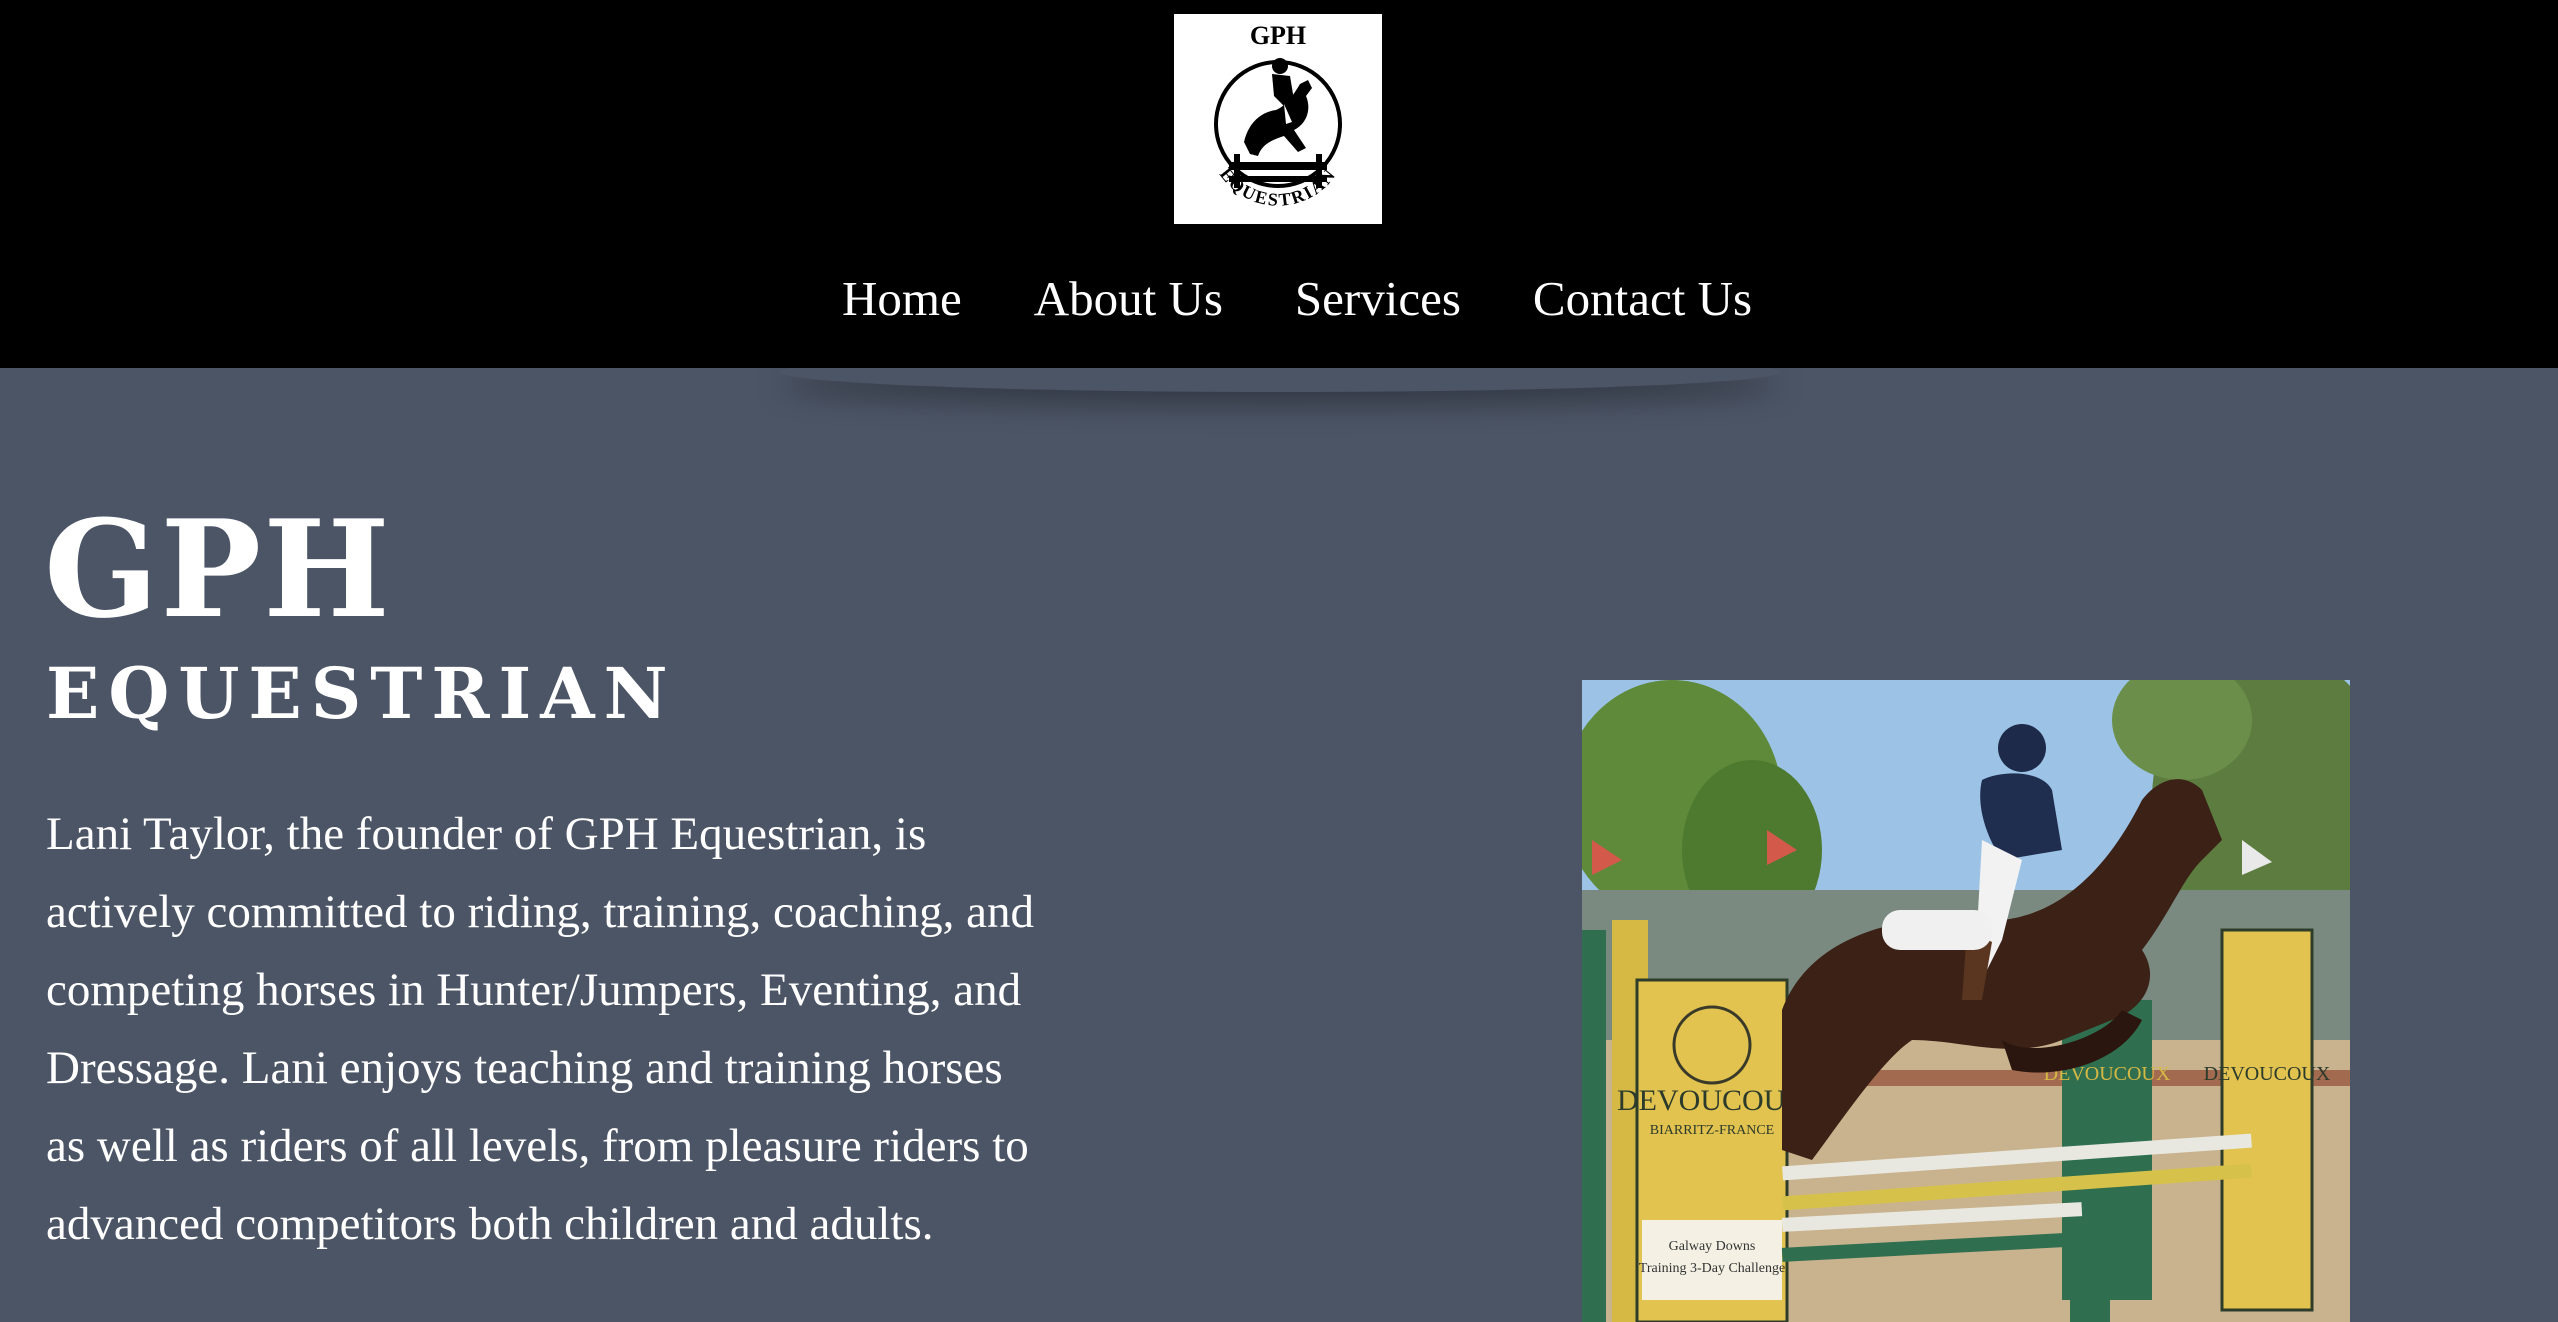 This screenshot has width=2558, height=1322. I want to click on photo-sign-event: Galway Downs, so click(1712, 1246).